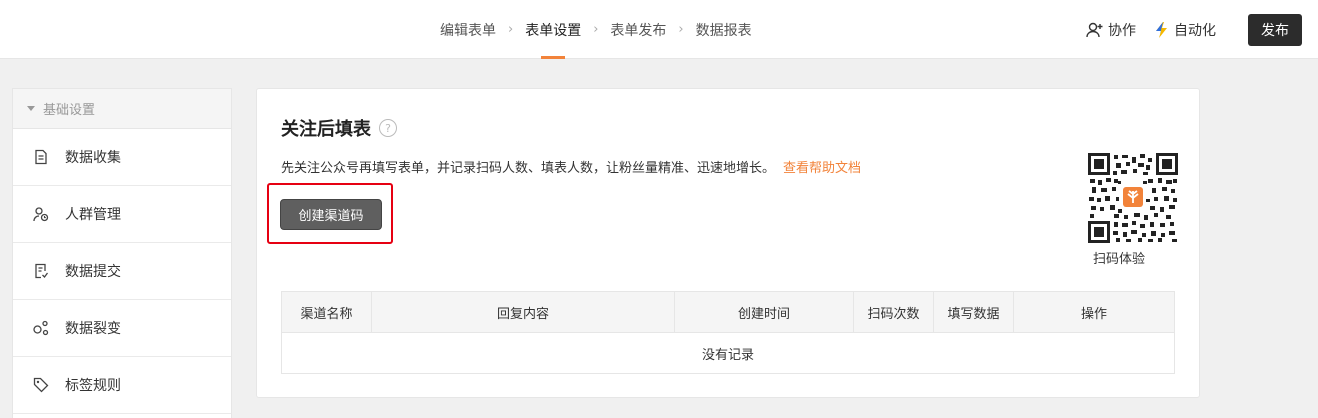  I want to click on step-label: 表单设置, so click(553, 30).